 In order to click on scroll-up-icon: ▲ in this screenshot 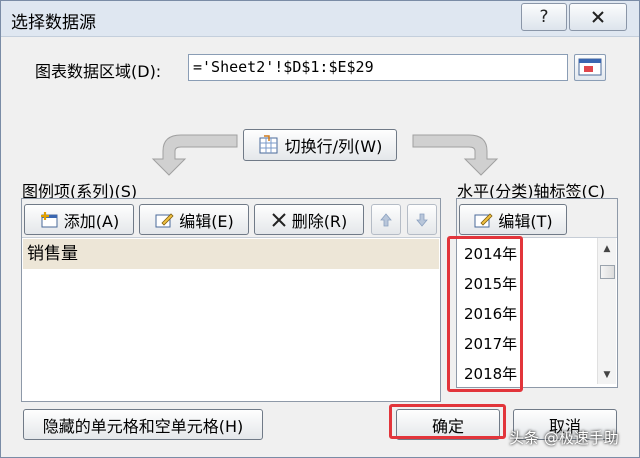, I will do `click(607, 248)`.